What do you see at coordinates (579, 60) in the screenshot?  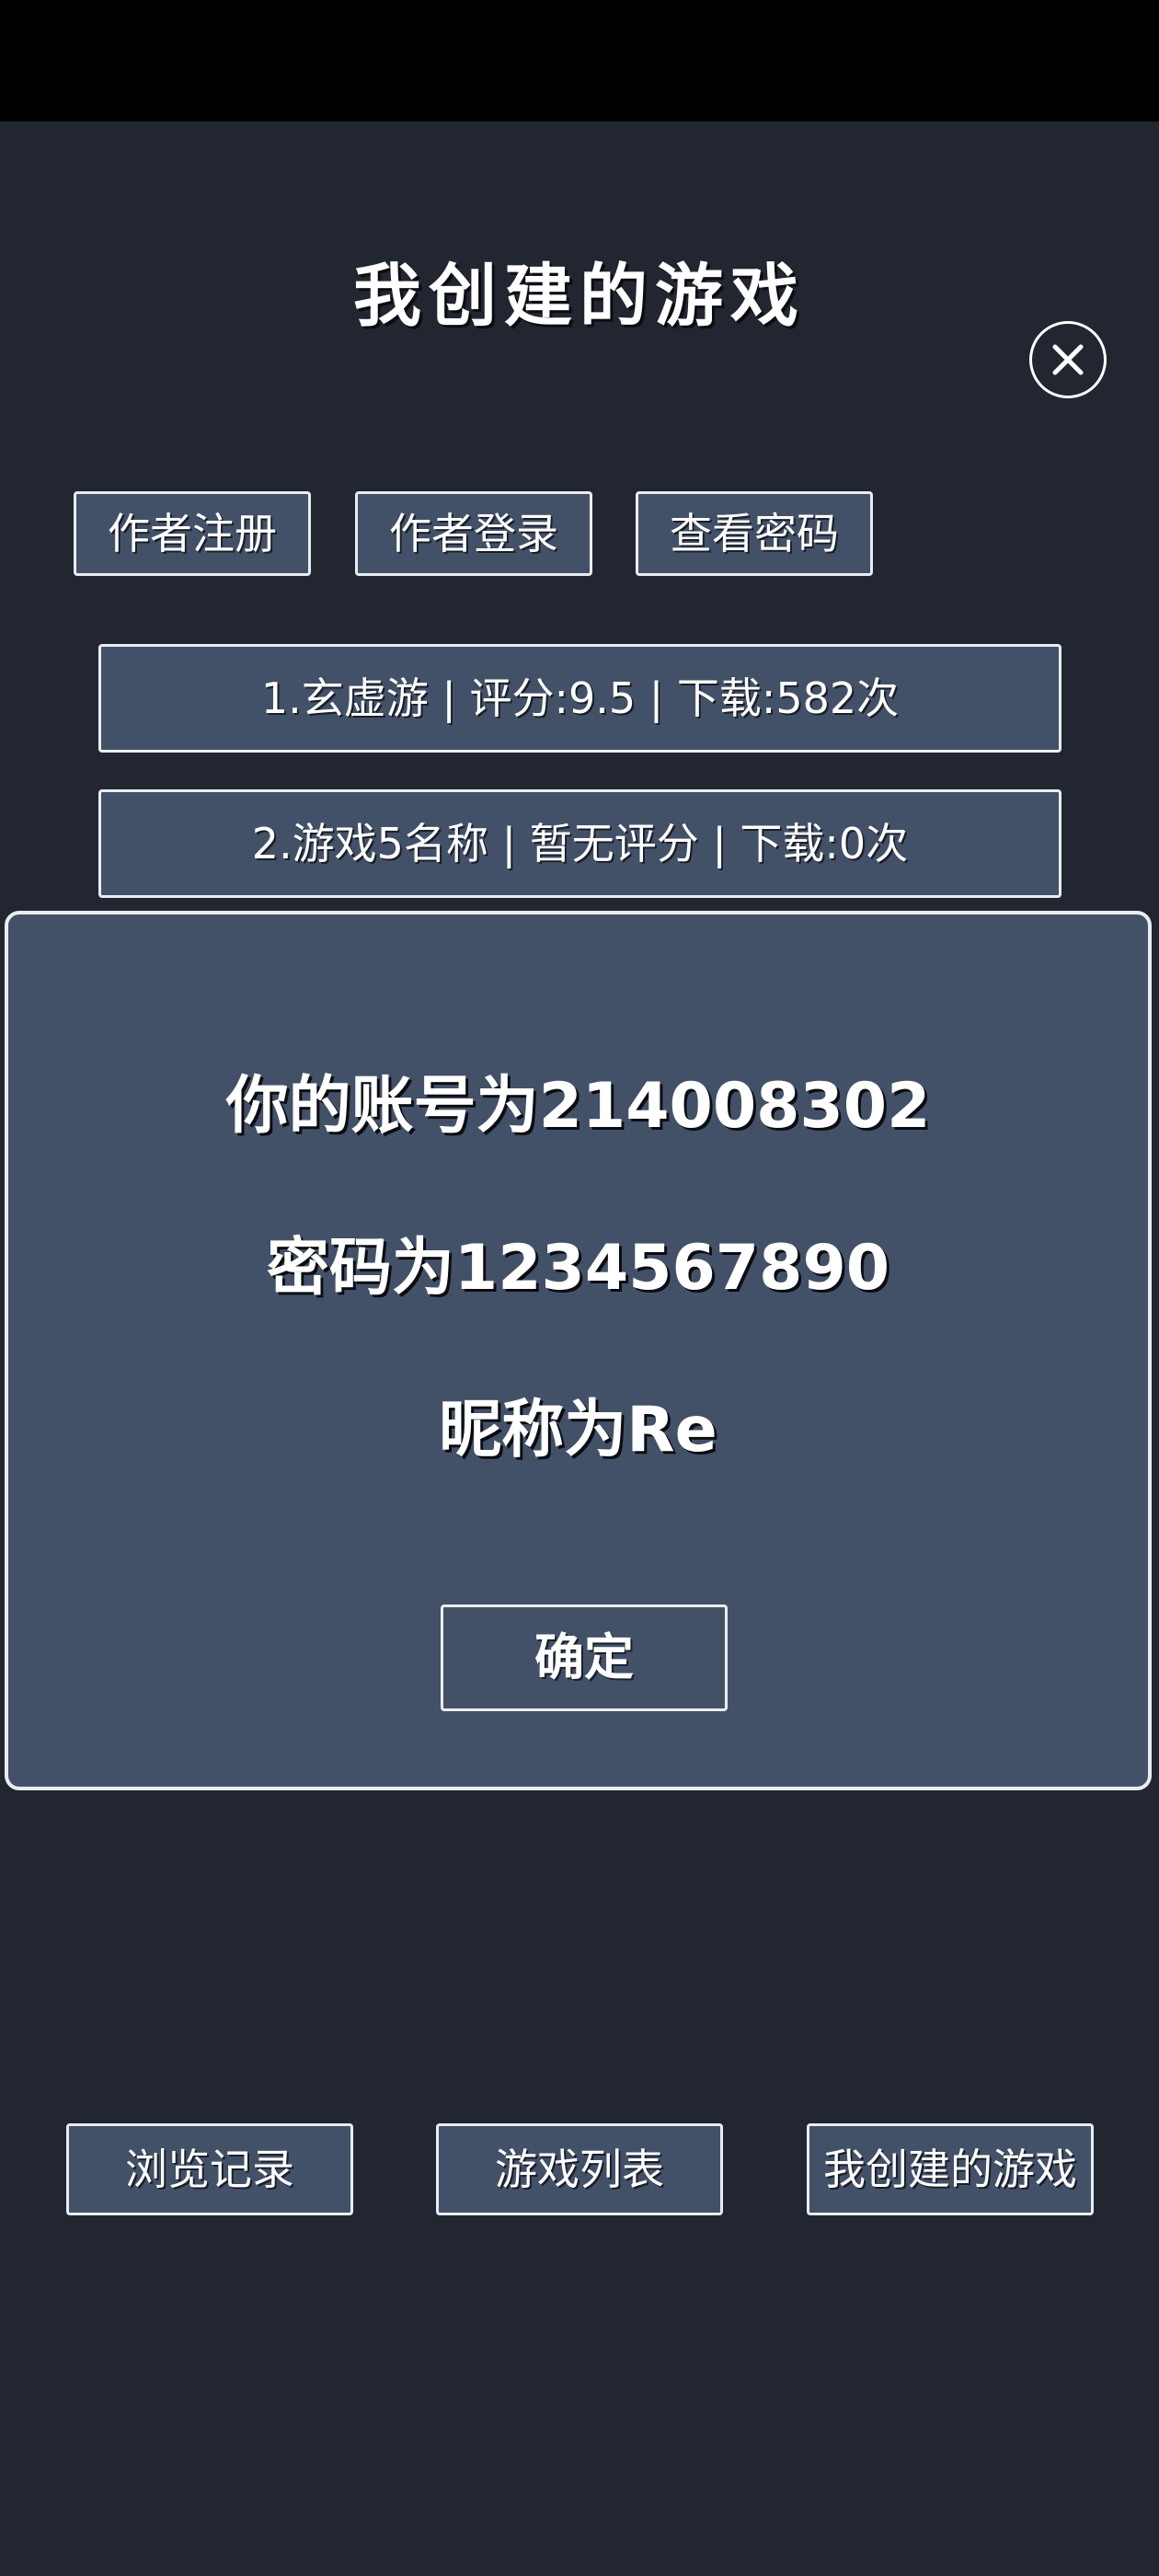 I see `status-bar` at bounding box center [579, 60].